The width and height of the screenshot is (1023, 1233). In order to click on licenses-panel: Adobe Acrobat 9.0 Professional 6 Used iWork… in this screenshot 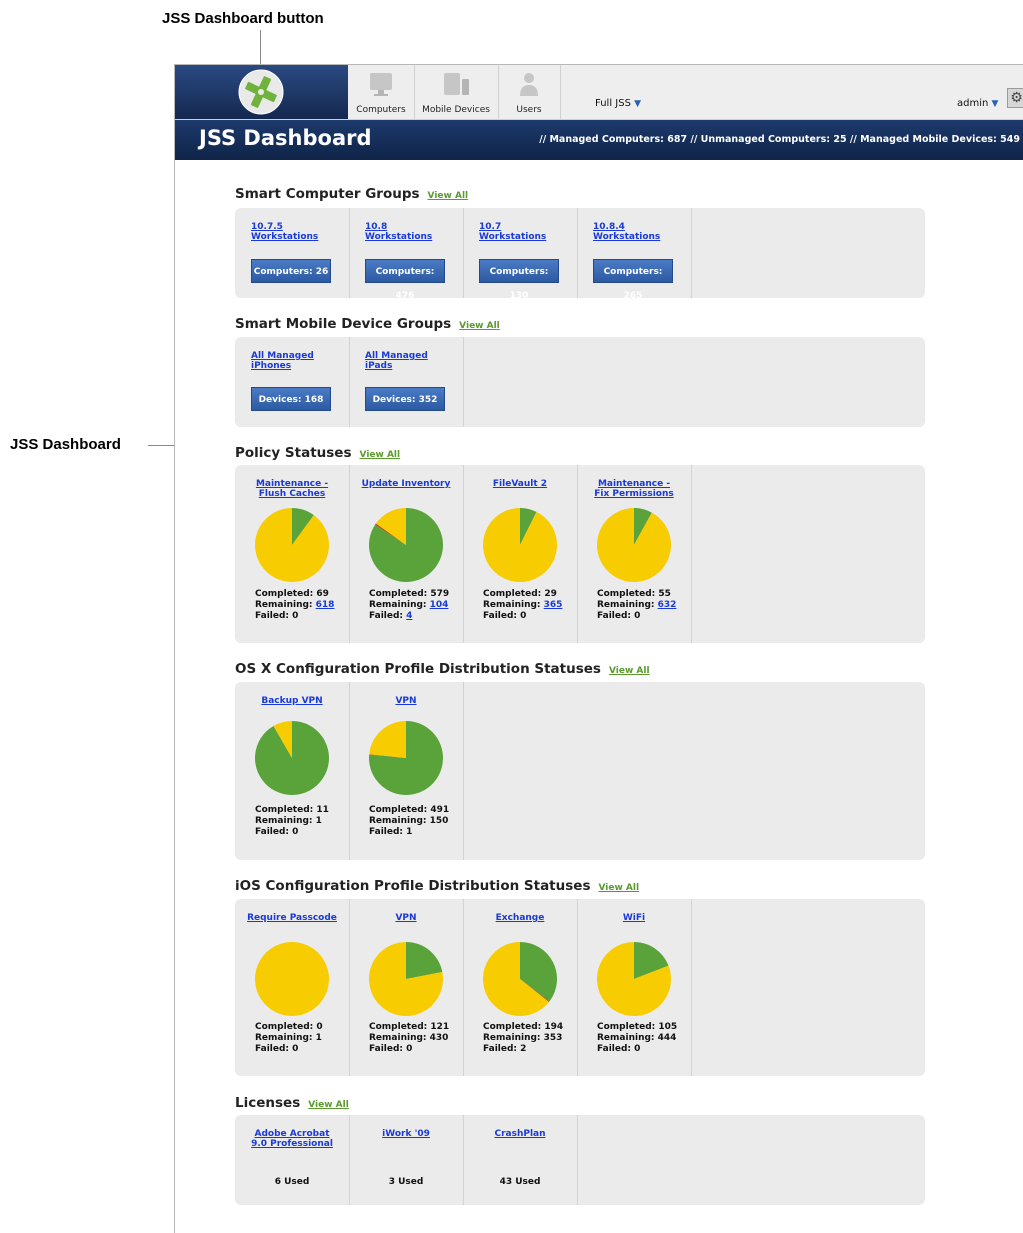, I will do `click(580, 1160)`.